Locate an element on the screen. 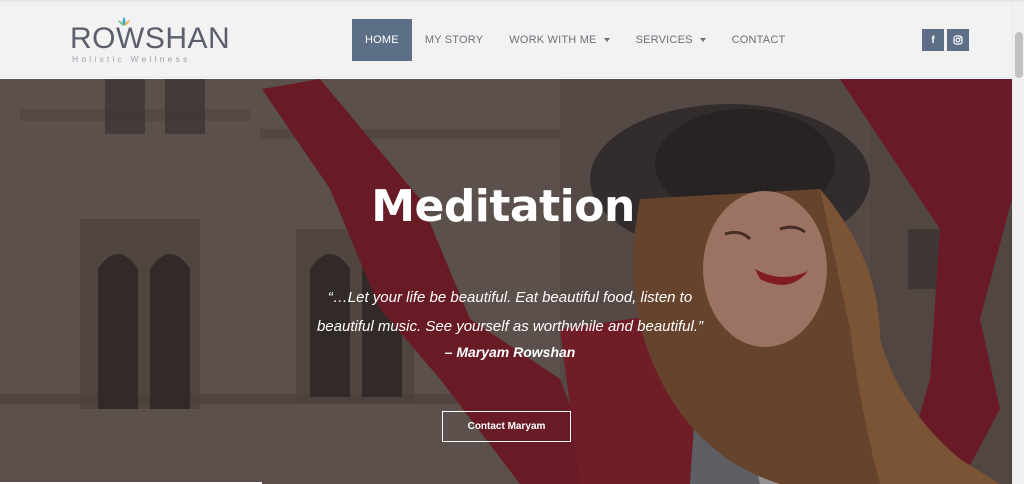 The image size is (1024, 484). instagram-button is located at coordinates (958, 40).